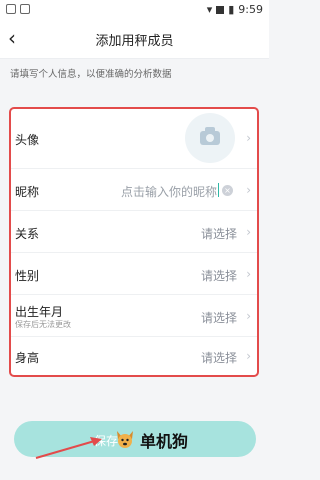  What do you see at coordinates (125, 439) in the screenshot?
I see `dog-logo-icon` at bounding box center [125, 439].